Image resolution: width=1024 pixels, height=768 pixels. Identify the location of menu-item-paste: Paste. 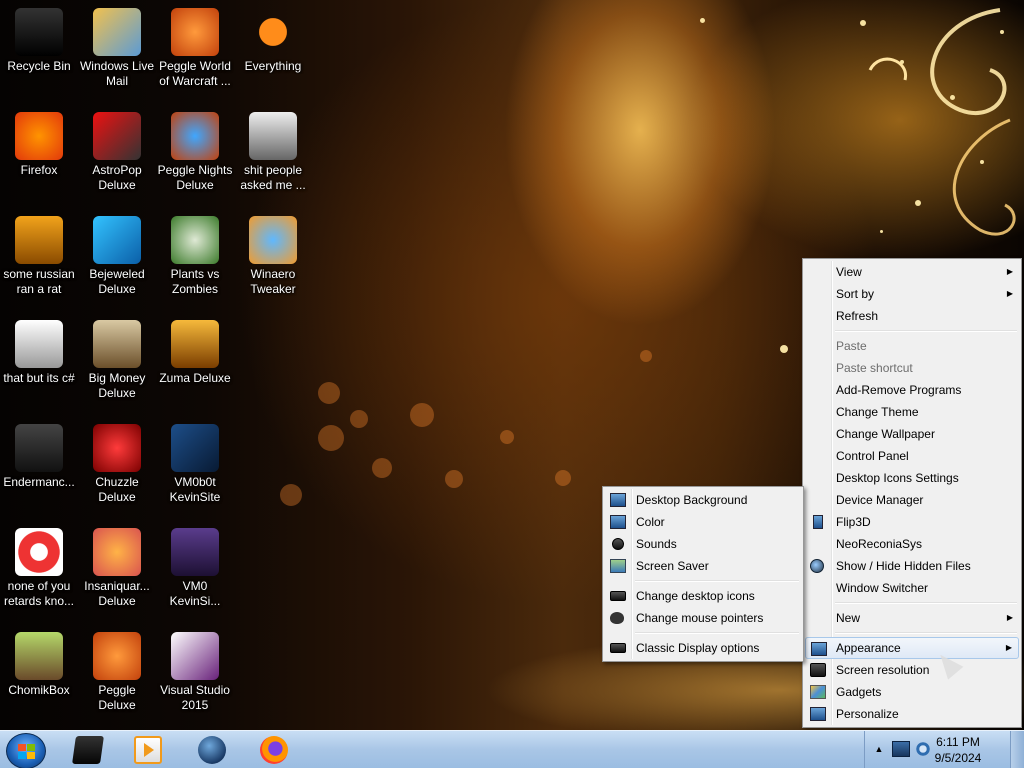
(912, 346).